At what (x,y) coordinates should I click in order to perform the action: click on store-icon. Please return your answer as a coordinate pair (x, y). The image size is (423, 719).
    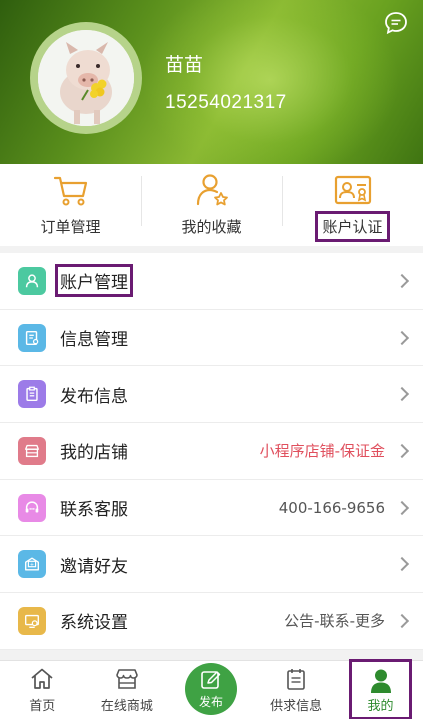
    Looking at the image, I should click on (127, 679).